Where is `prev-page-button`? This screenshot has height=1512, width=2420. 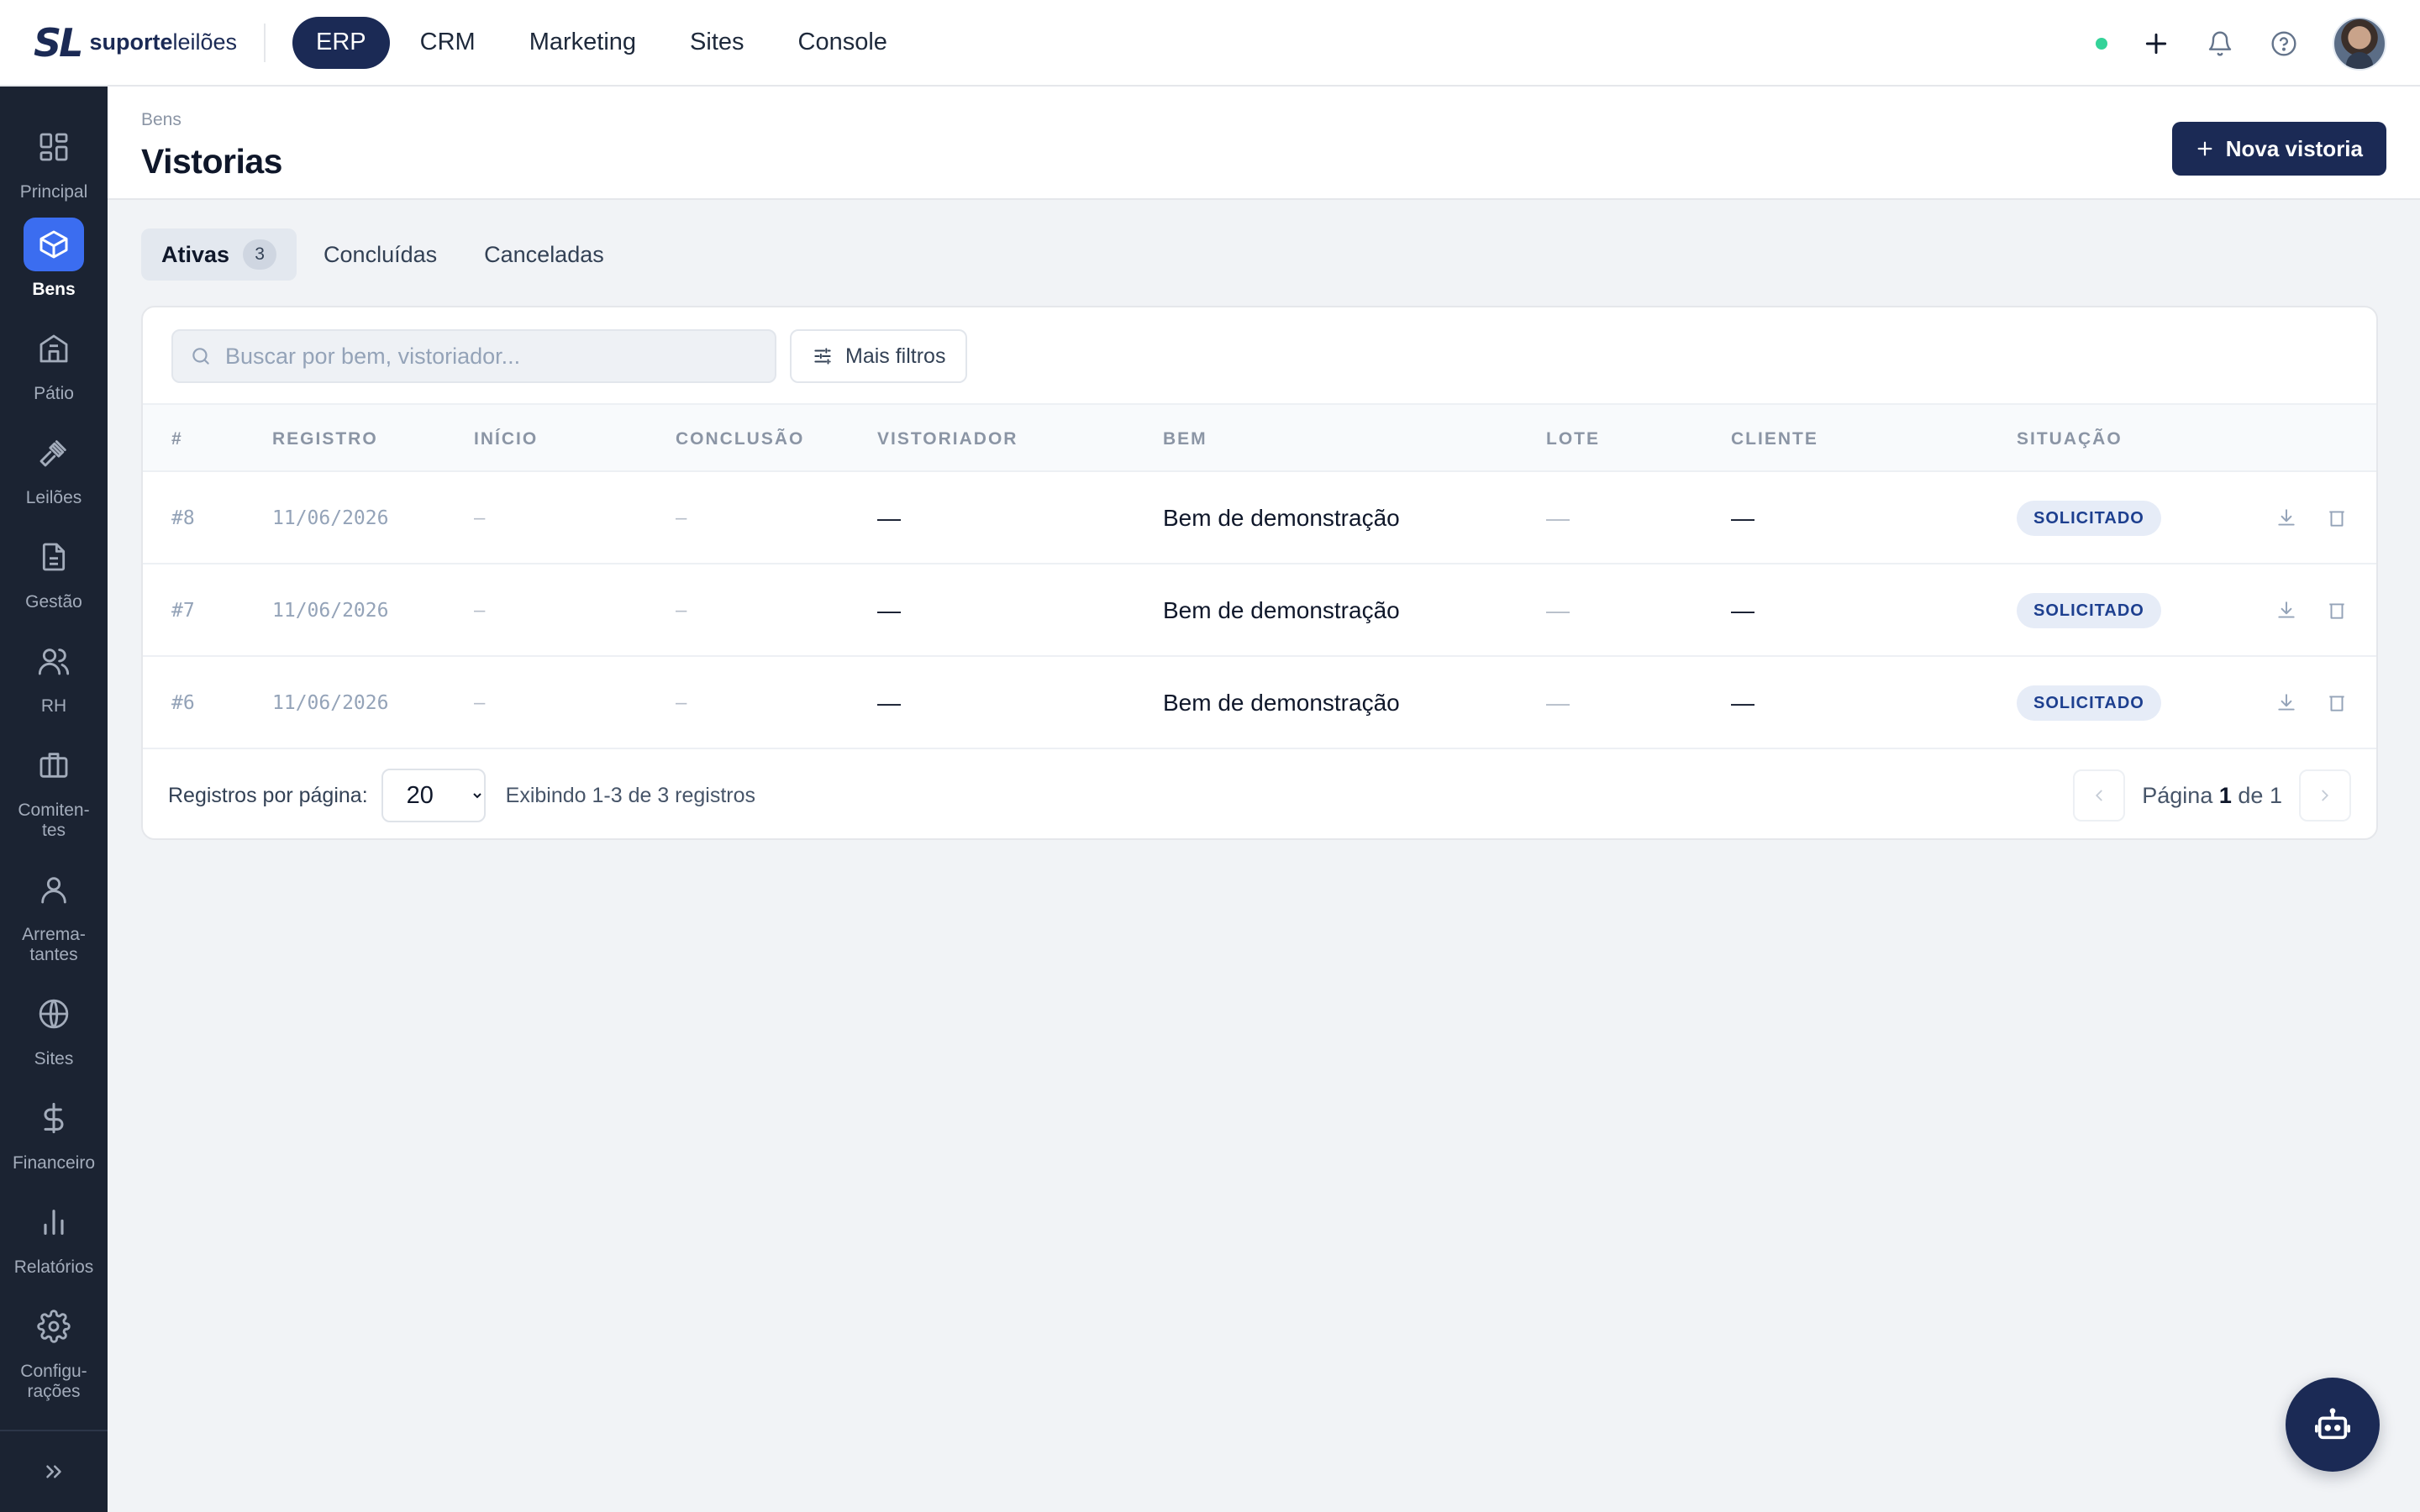 prev-page-button is located at coordinates (2099, 795).